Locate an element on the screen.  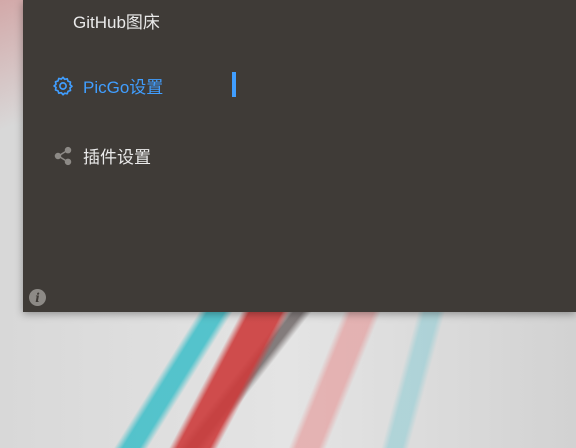
active-indicator is located at coordinates (234, 84).